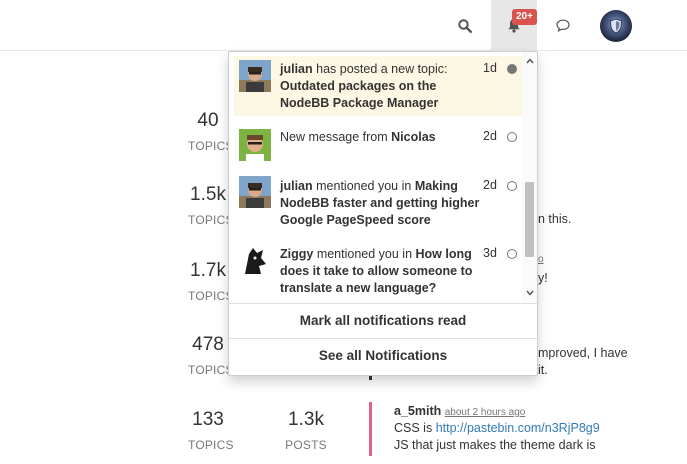  I want to click on category-stat-topics: 133 TOPICS, so click(211, 430).